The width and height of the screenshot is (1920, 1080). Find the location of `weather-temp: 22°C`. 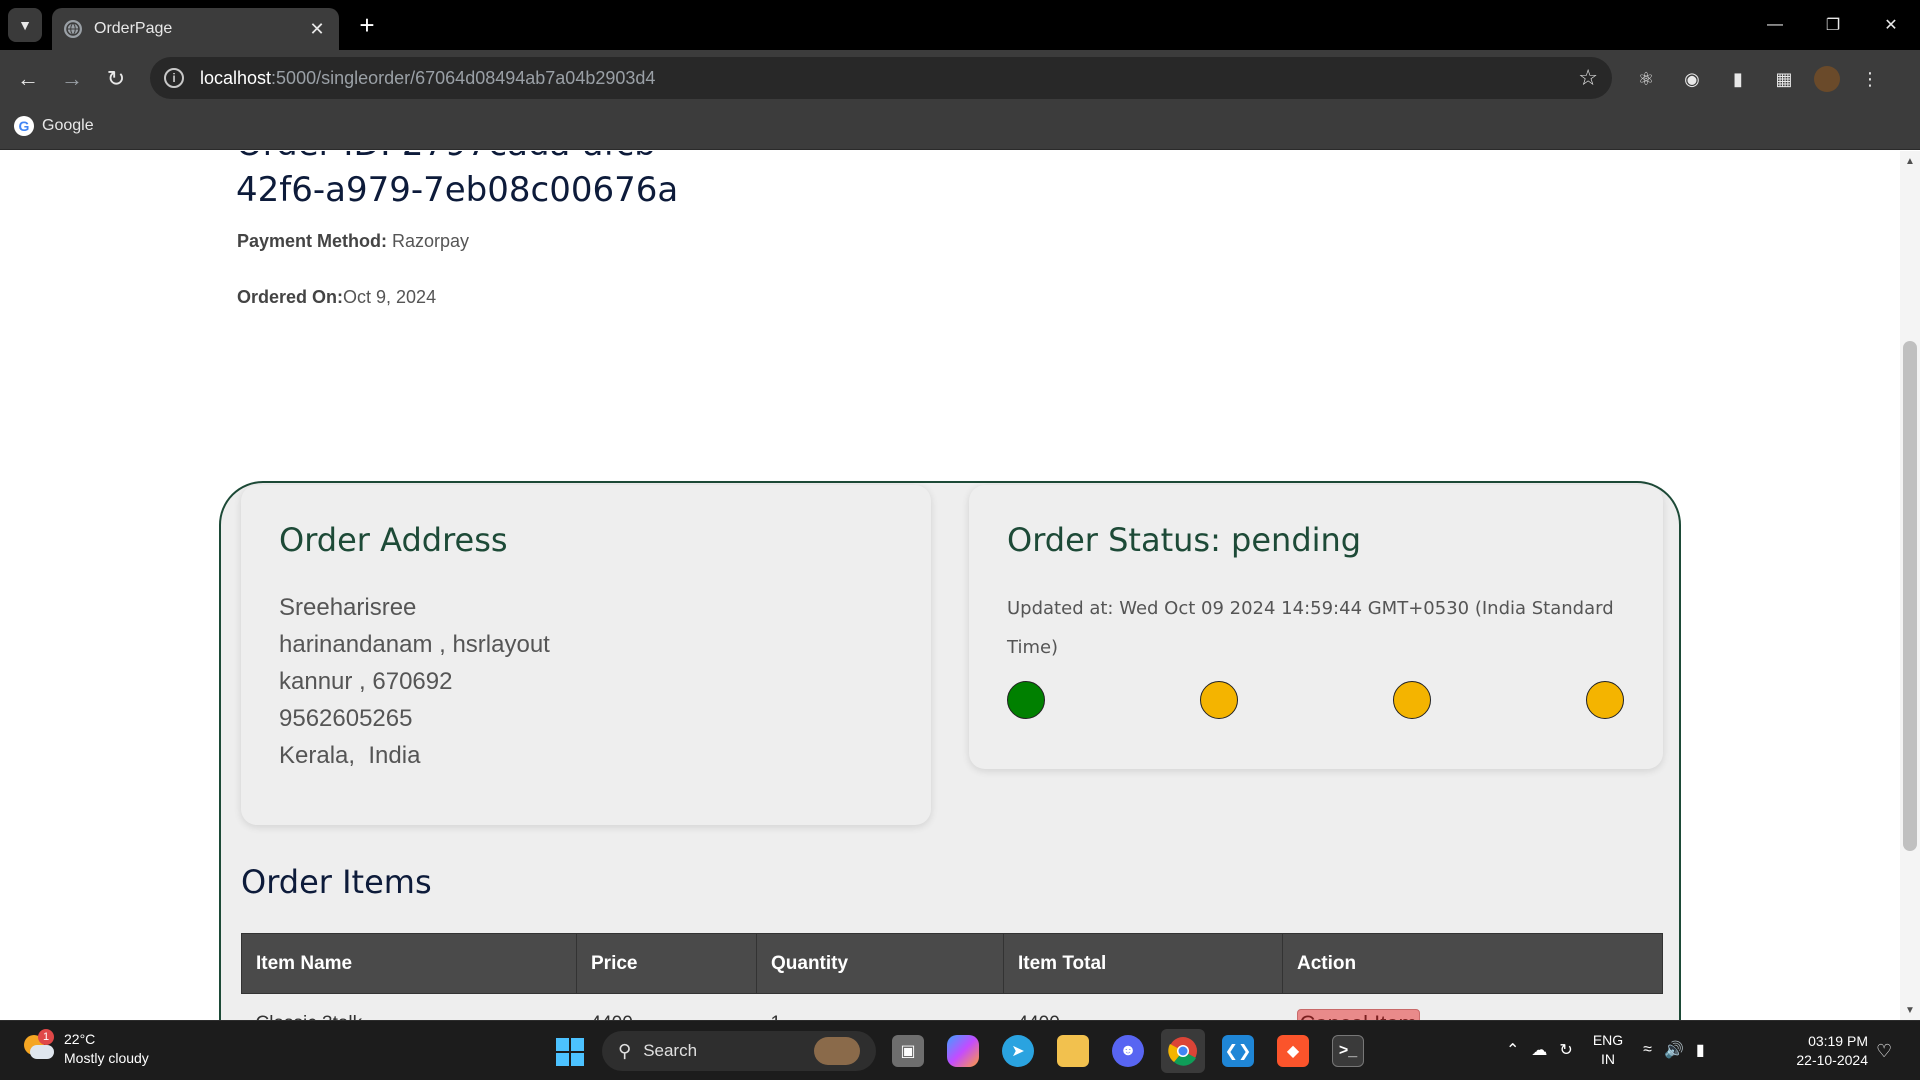

weather-temp: 22°C is located at coordinates (80, 1039).